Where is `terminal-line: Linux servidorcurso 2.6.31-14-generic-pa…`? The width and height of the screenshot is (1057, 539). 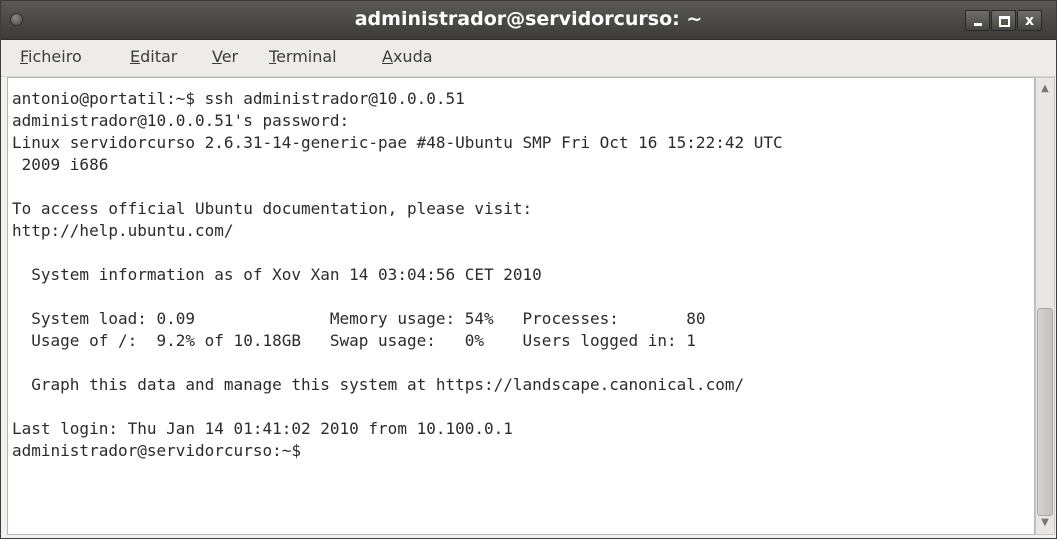 terminal-line: Linux servidorcurso 2.6.31-14-generic-pa… is located at coordinates (397, 142).